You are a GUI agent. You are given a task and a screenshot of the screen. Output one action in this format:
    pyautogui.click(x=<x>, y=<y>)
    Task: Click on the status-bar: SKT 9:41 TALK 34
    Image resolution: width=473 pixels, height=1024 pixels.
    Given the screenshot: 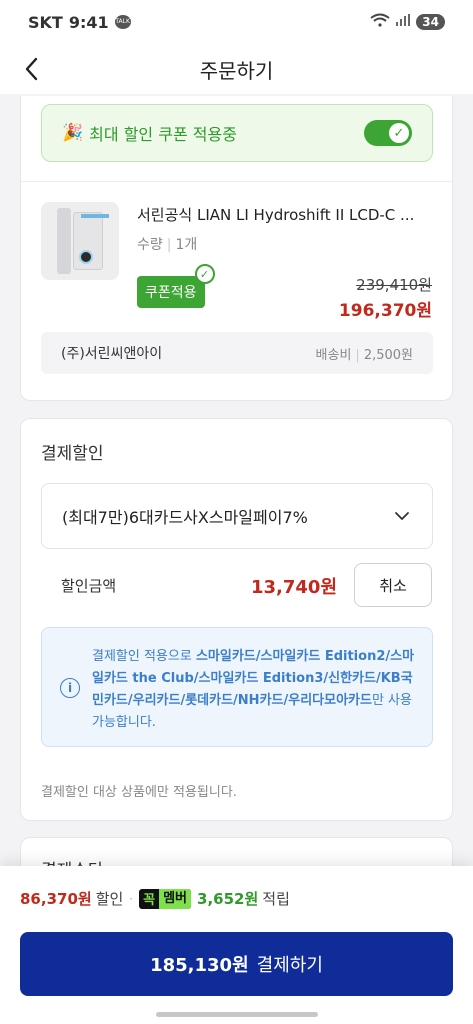 What is the action you would take?
    pyautogui.click(x=236, y=22)
    